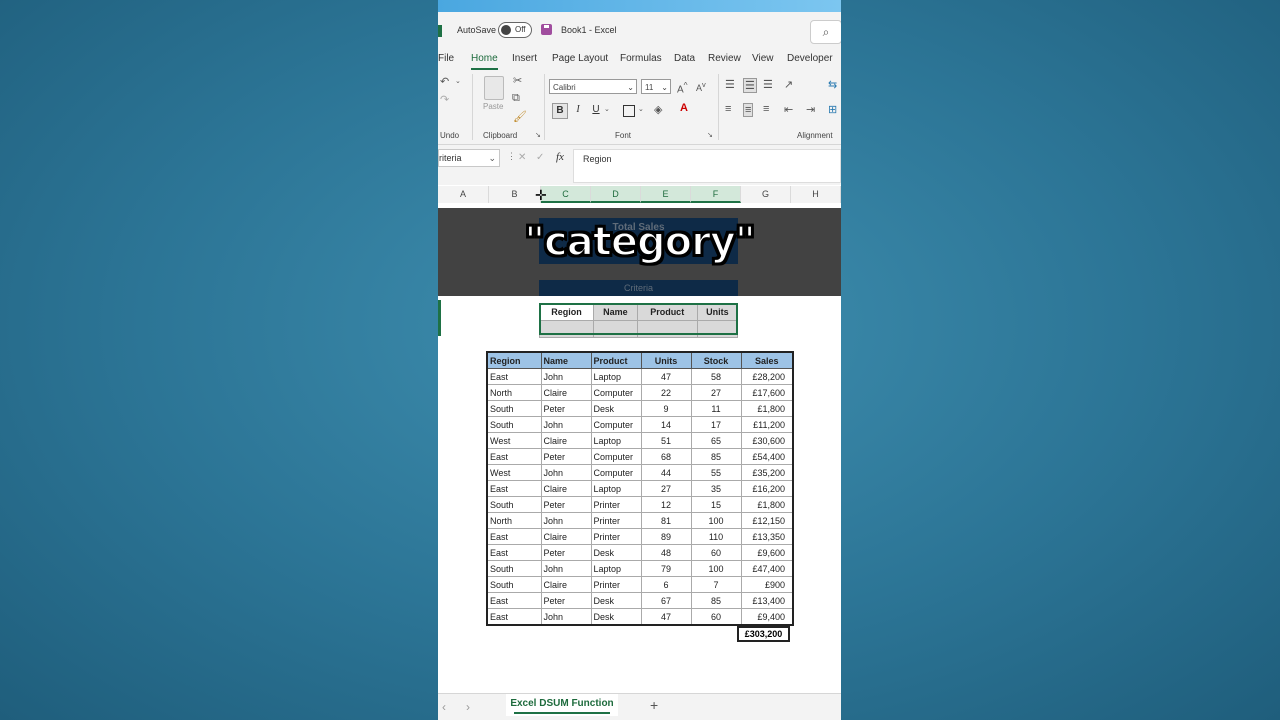  What do you see at coordinates (616, 360) in the screenshot?
I see `table-header: Product` at bounding box center [616, 360].